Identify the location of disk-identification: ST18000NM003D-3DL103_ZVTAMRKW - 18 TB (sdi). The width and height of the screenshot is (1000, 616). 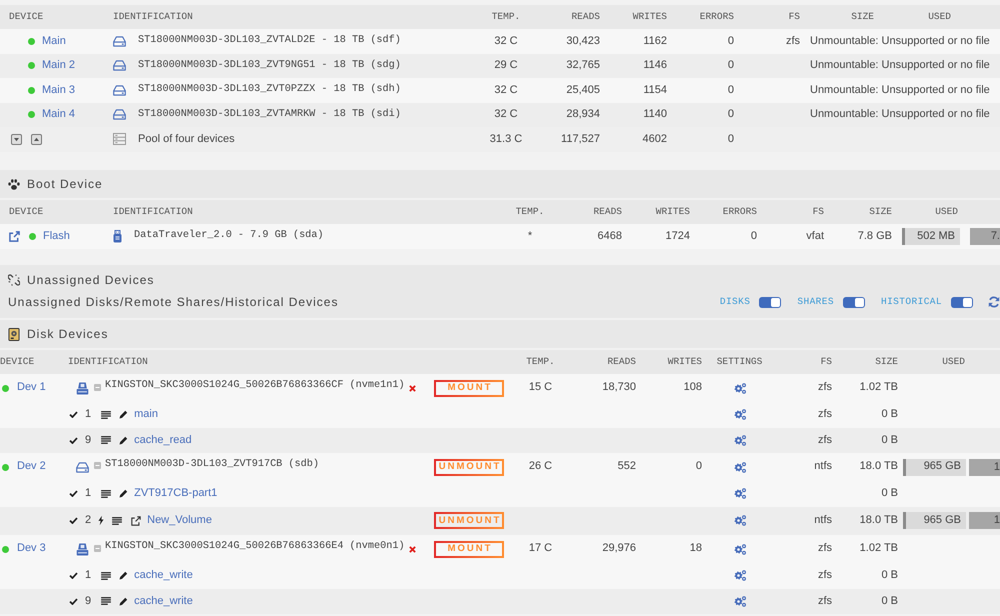
(269, 114).